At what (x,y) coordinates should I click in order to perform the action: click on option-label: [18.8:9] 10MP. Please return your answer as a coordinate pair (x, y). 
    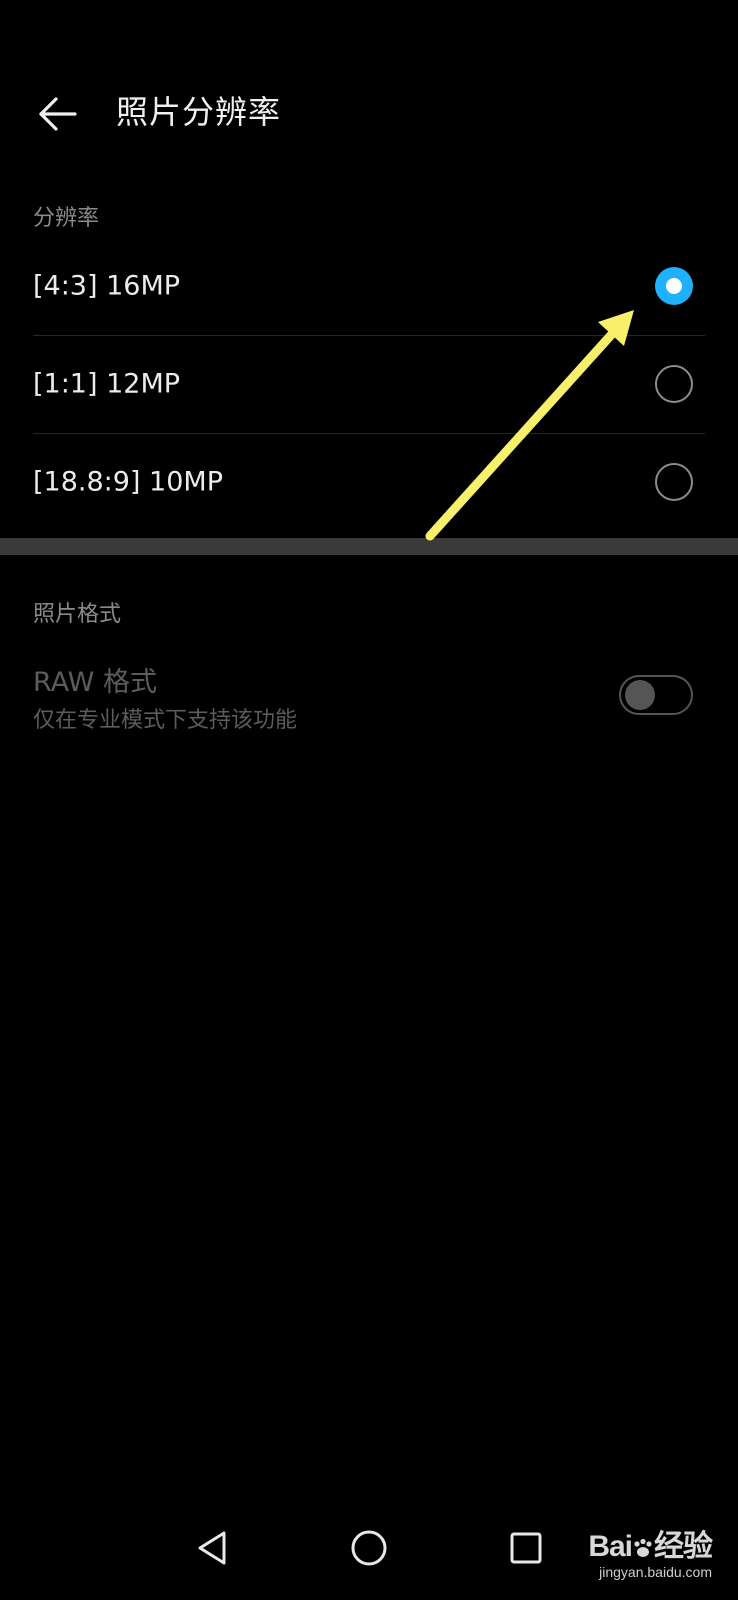
    Looking at the image, I should click on (128, 482).